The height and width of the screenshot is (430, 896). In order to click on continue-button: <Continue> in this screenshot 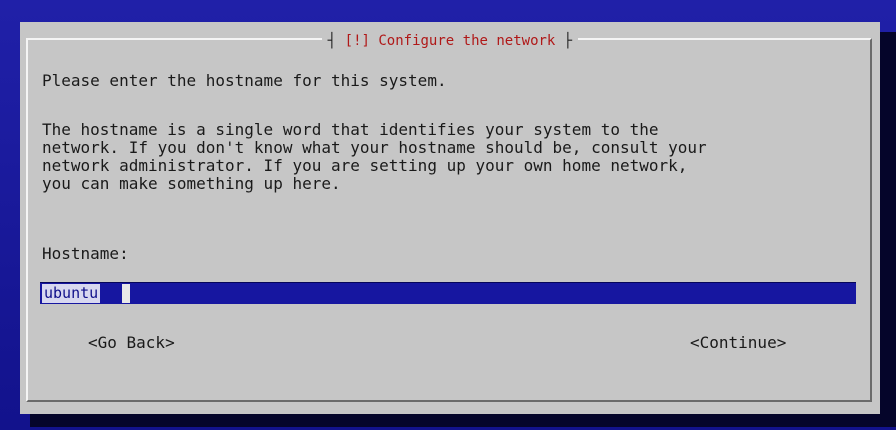, I will do `click(738, 343)`.